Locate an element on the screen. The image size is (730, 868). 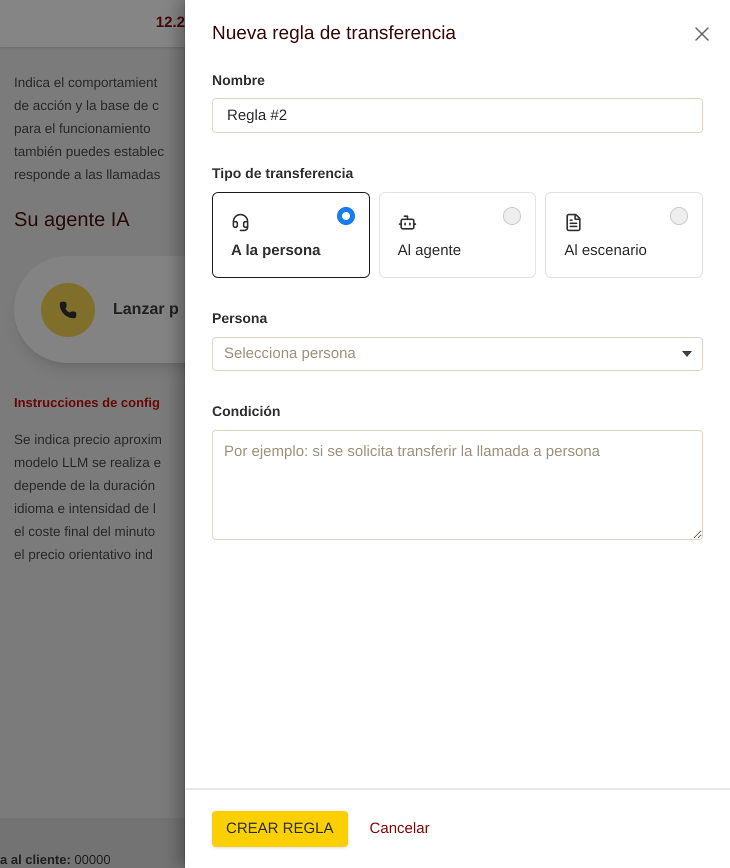
footer-text: a al cliente: 00000 is located at coordinates (55, 860).